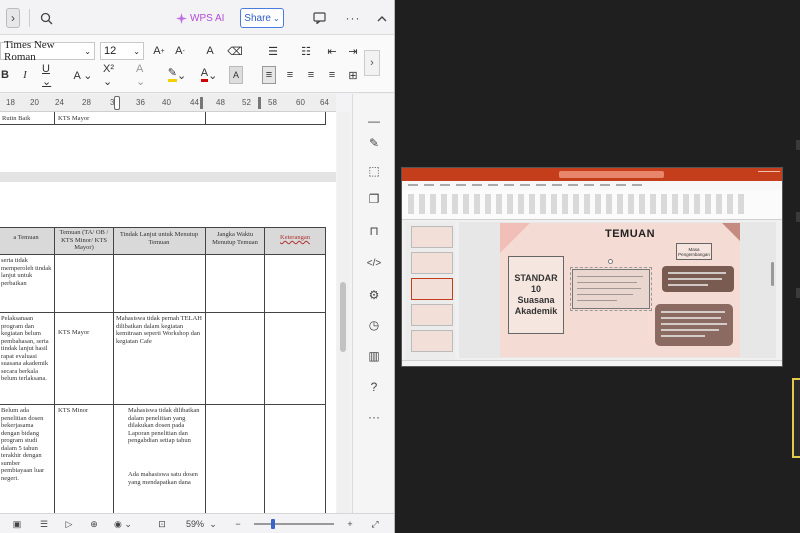  I want to click on underline-button: U ⌄, so click(52, 75).